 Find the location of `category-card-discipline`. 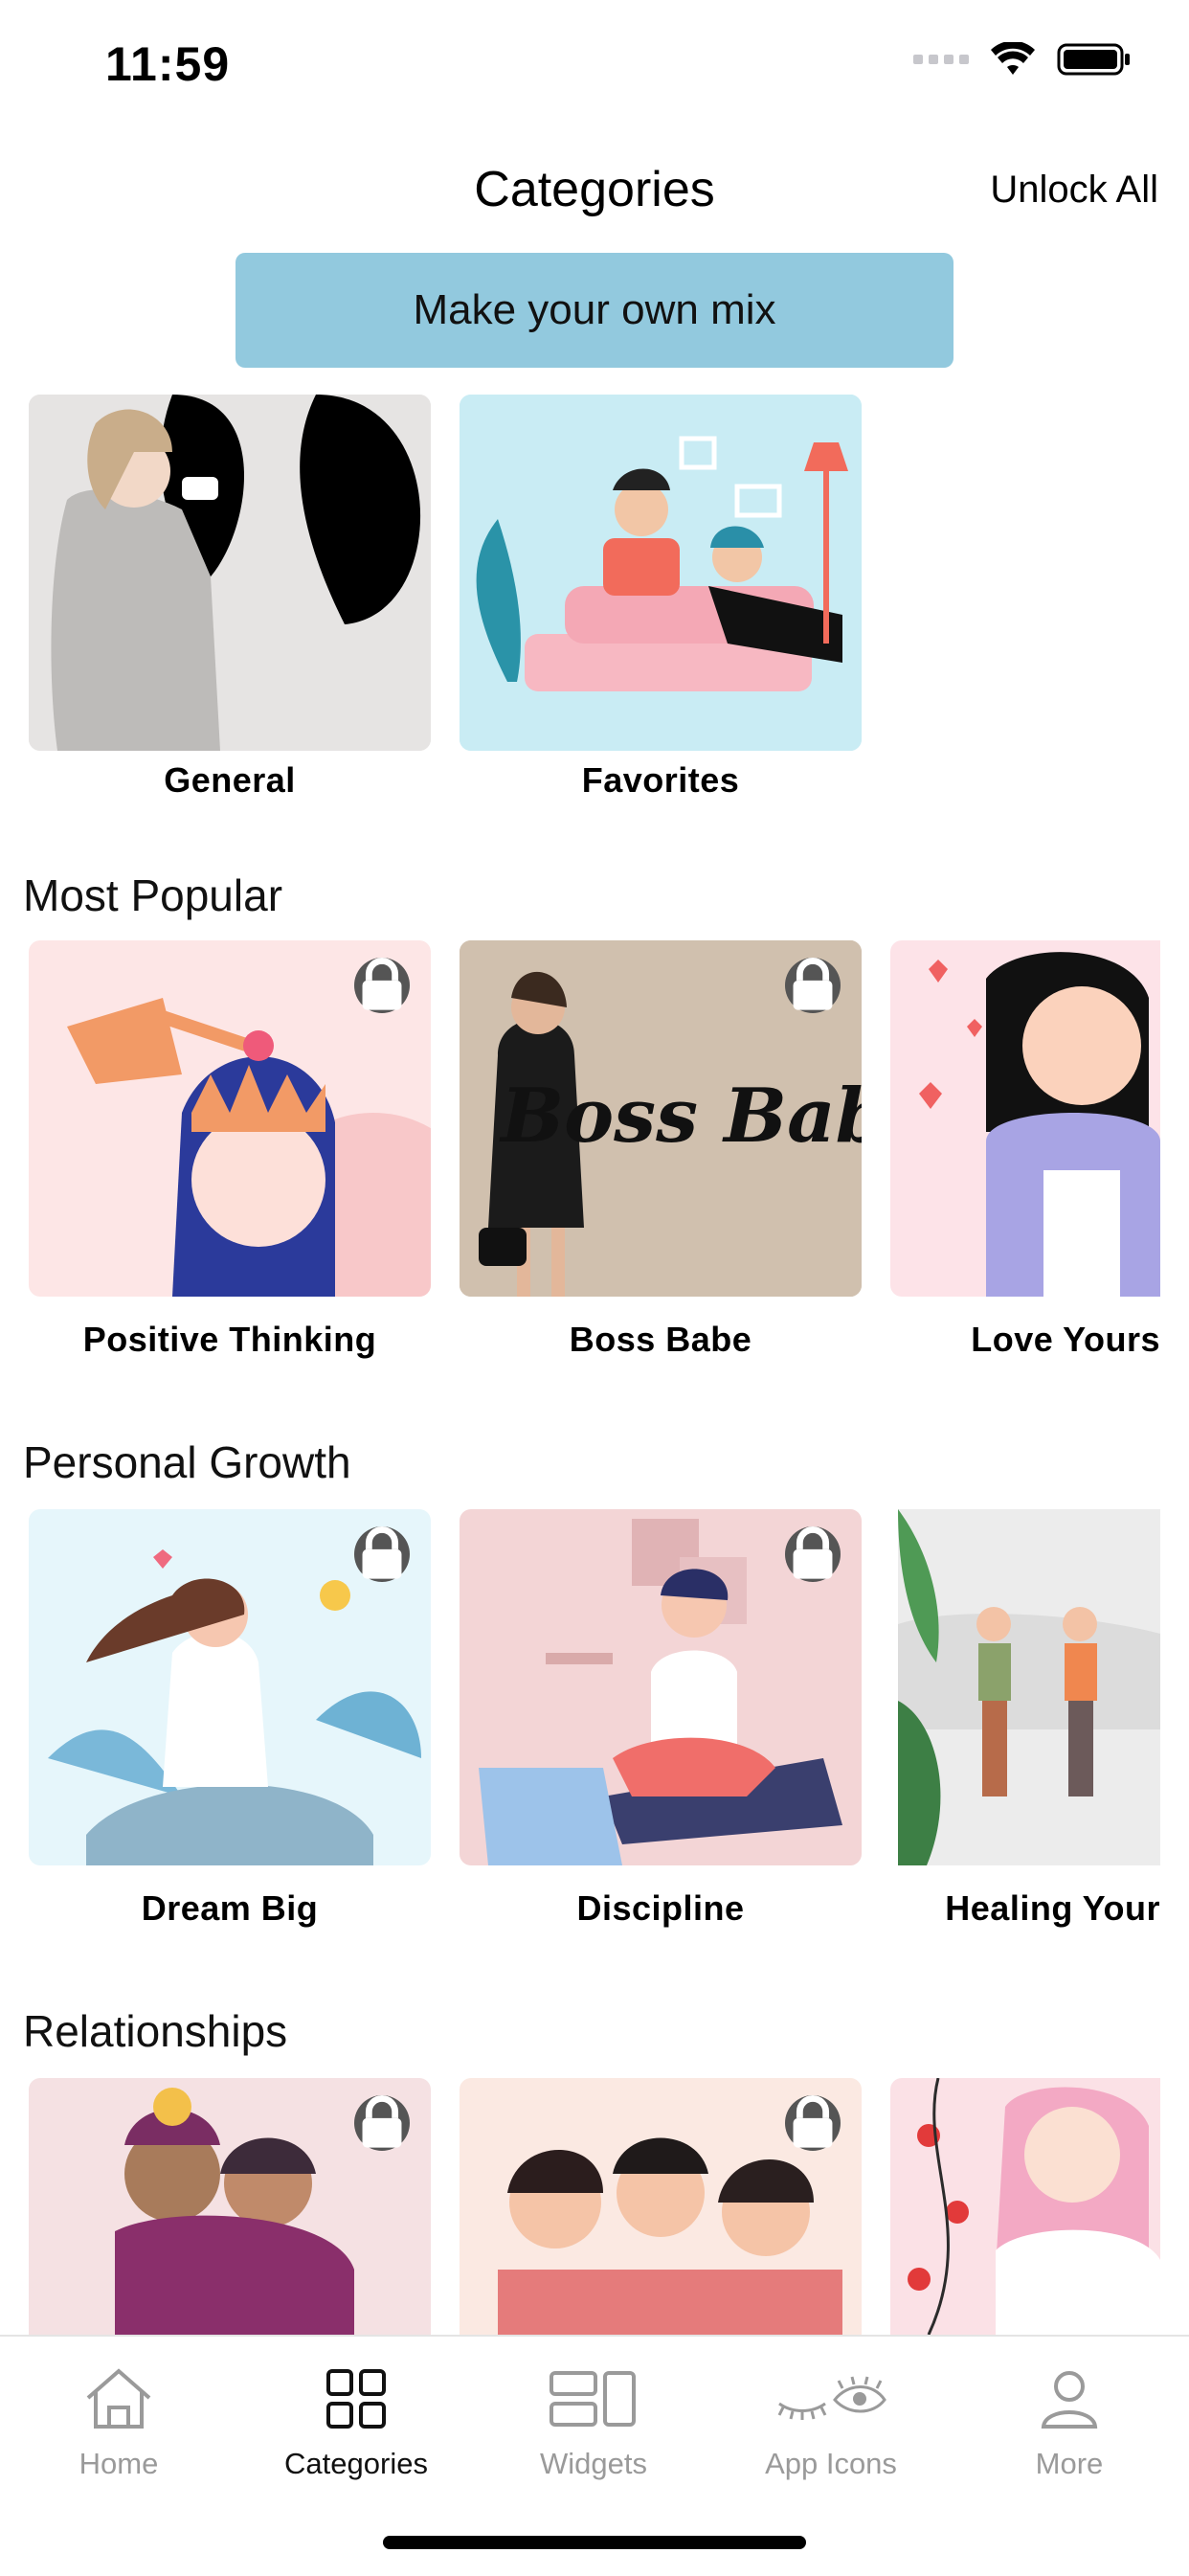

category-card-discipline is located at coordinates (661, 1687).